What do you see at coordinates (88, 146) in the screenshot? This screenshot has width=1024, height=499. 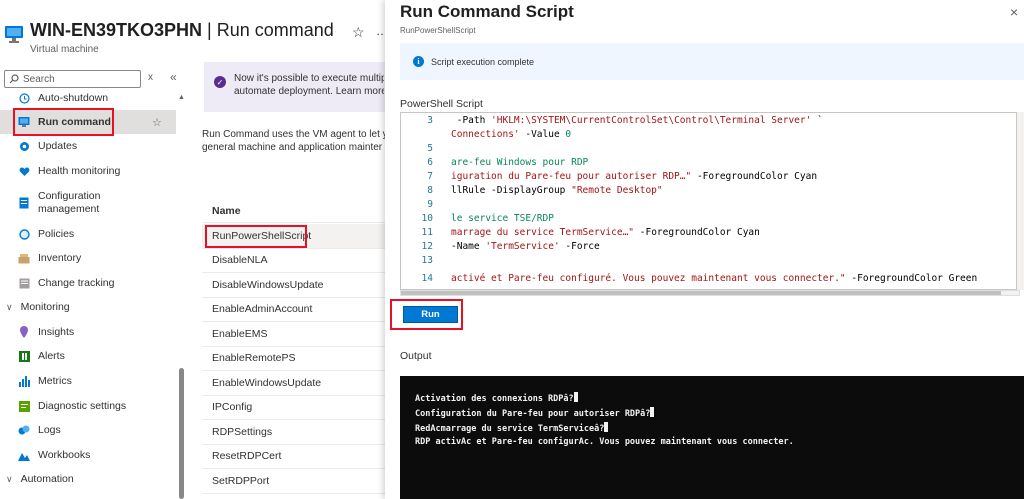 I see `sidebar-item-updates: Updates` at bounding box center [88, 146].